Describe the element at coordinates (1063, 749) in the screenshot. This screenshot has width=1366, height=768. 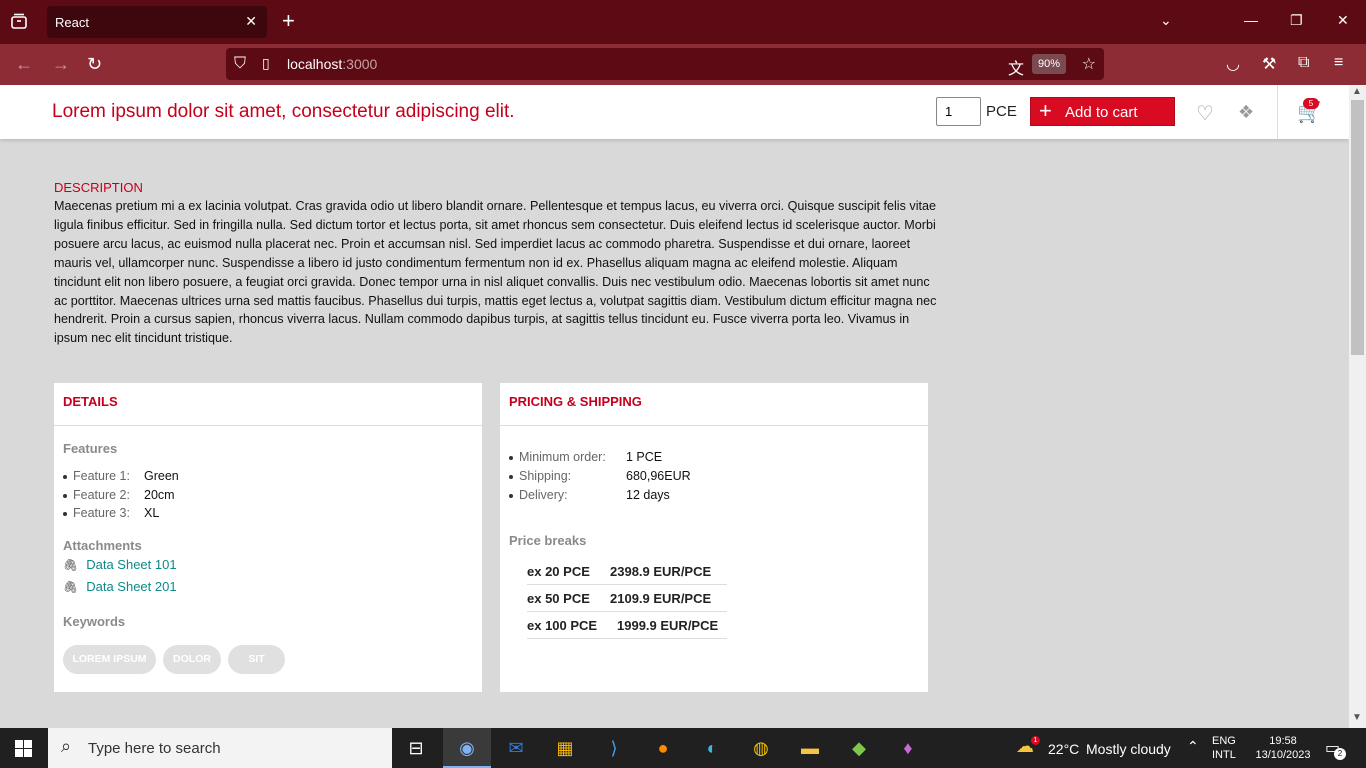
I see `weather-temp: 22°C` at that location.